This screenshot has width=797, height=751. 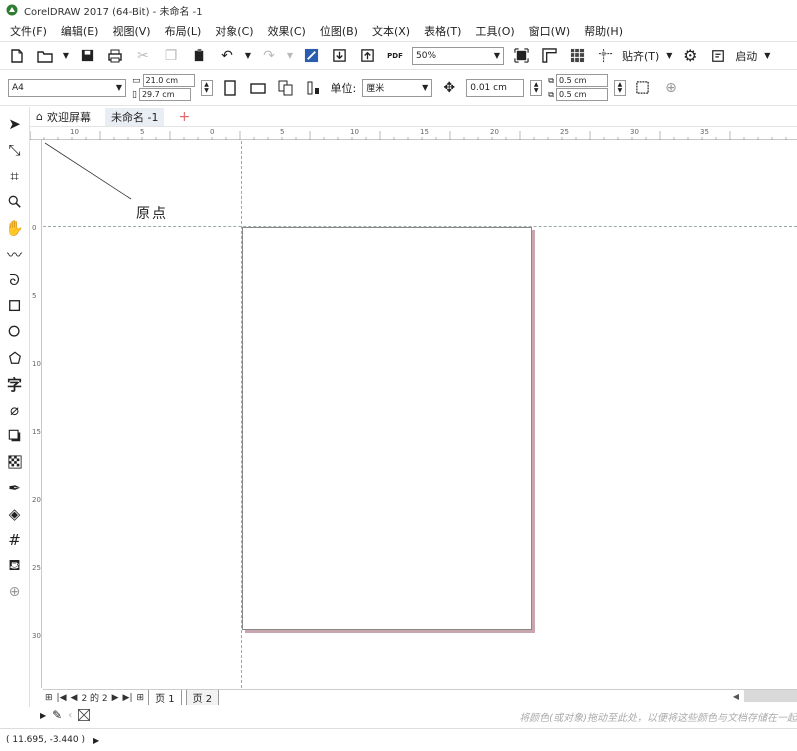 I want to click on treat-as-filled-icon, so click(x=643, y=88).